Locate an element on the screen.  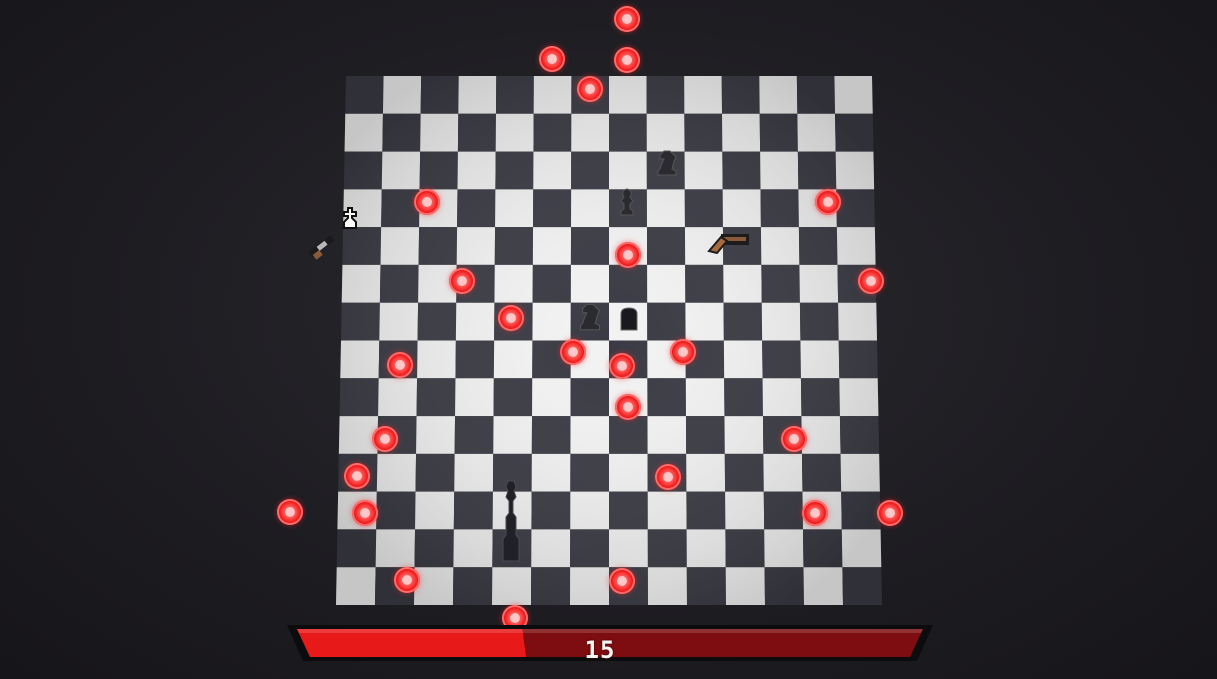
bishop-piece is located at coordinates (511, 521).